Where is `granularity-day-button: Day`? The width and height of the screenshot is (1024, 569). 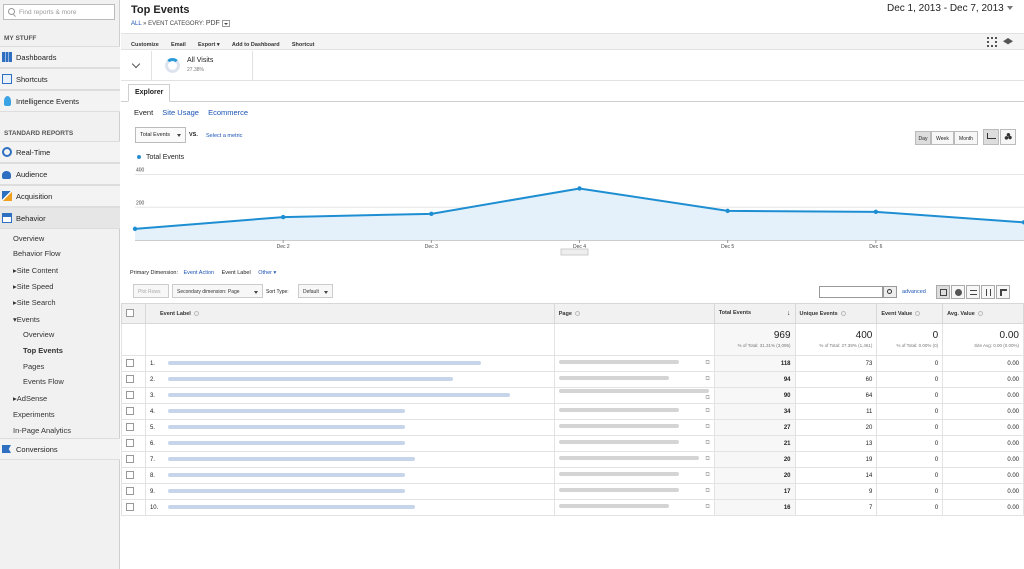 granularity-day-button: Day is located at coordinates (923, 138).